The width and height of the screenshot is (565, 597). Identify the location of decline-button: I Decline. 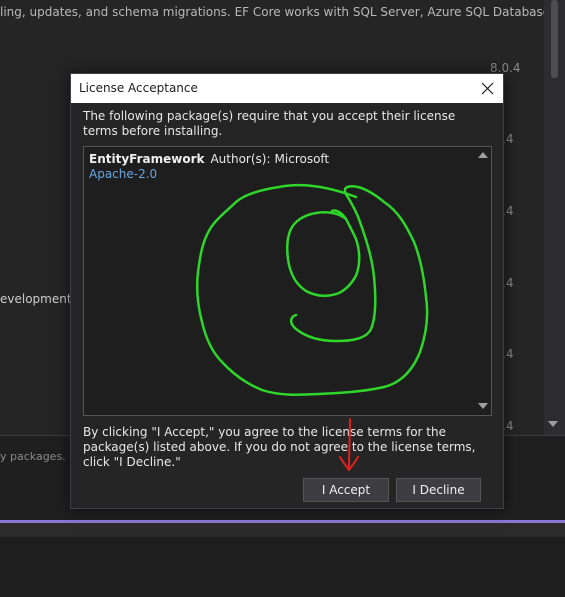
(438, 490).